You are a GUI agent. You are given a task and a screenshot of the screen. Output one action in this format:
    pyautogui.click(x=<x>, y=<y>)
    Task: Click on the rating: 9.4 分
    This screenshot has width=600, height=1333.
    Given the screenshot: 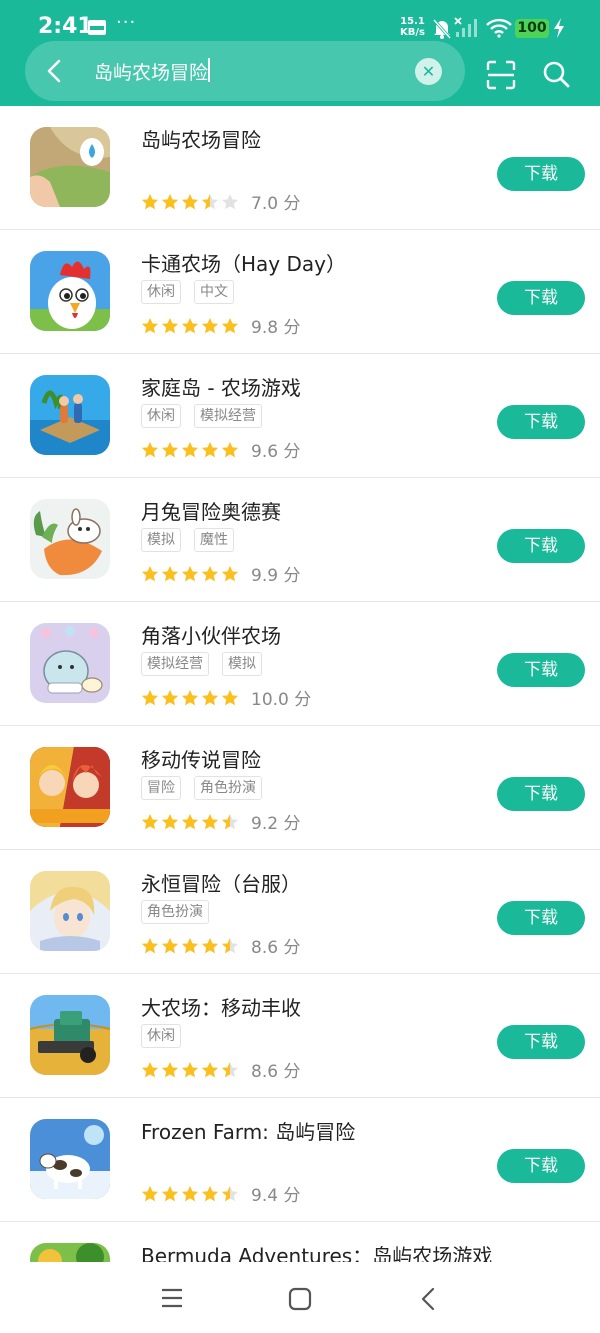 What is the action you would take?
    pyautogui.click(x=220, y=1193)
    